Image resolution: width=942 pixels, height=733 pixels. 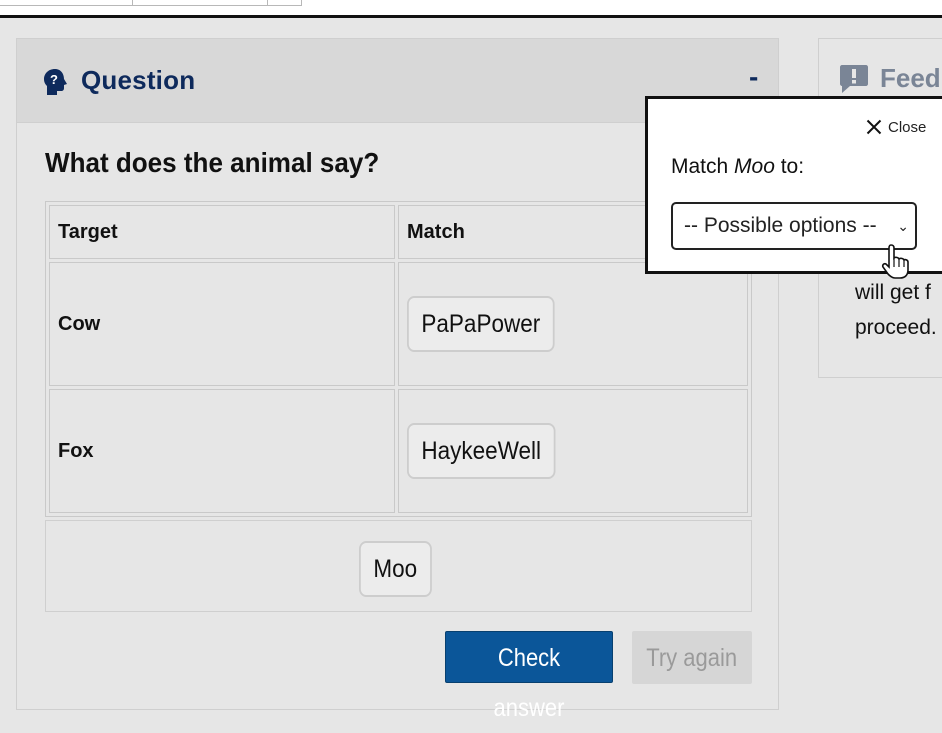 What do you see at coordinates (481, 324) in the screenshot?
I see `answer-chip: PaPaPower` at bounding box center [481, 324].